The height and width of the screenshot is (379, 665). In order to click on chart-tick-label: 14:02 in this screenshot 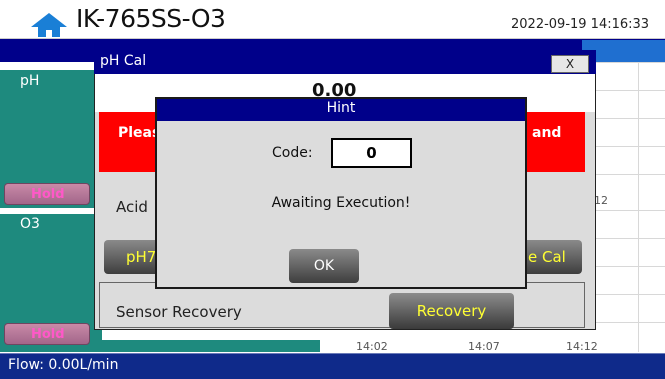, I will do `click(372, 346)`.